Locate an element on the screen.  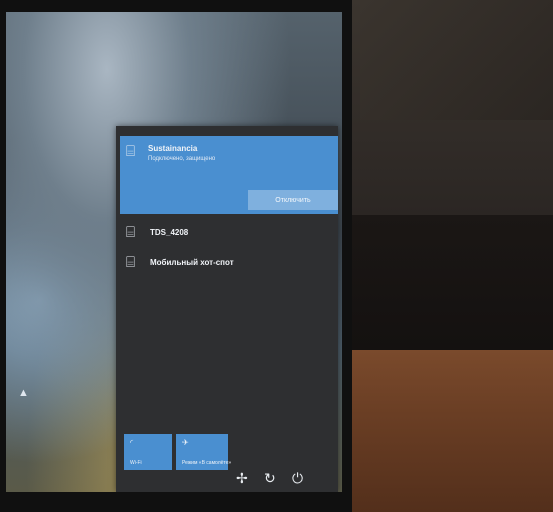
background-desk is located at coordinates (446, 431).